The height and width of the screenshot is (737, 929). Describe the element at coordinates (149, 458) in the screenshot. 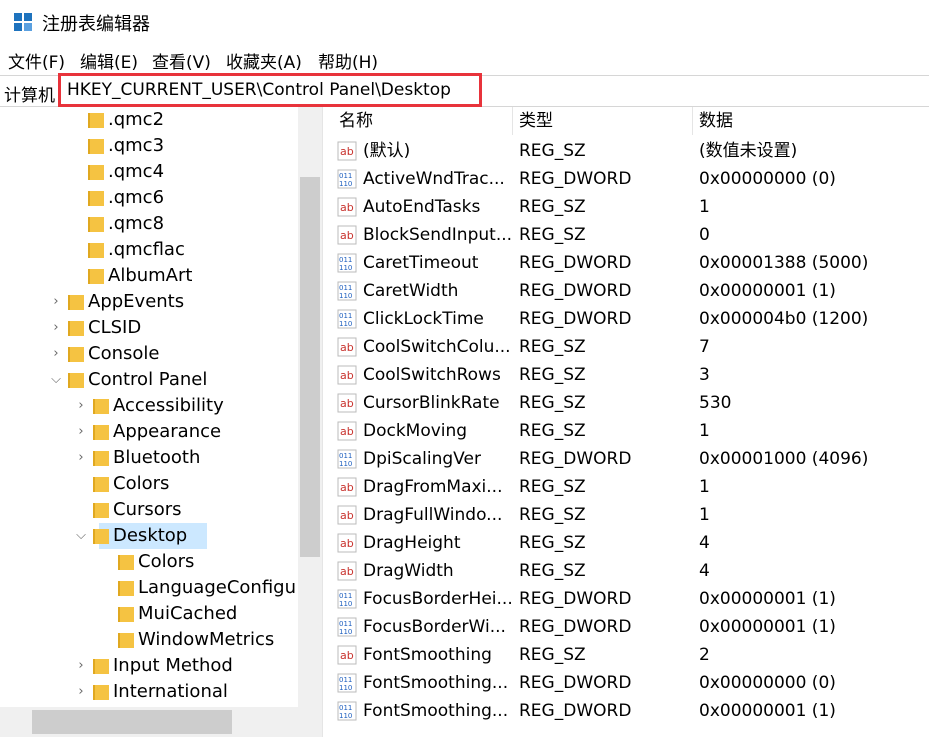

I see `tree-item: › Bluetooth` at that location.